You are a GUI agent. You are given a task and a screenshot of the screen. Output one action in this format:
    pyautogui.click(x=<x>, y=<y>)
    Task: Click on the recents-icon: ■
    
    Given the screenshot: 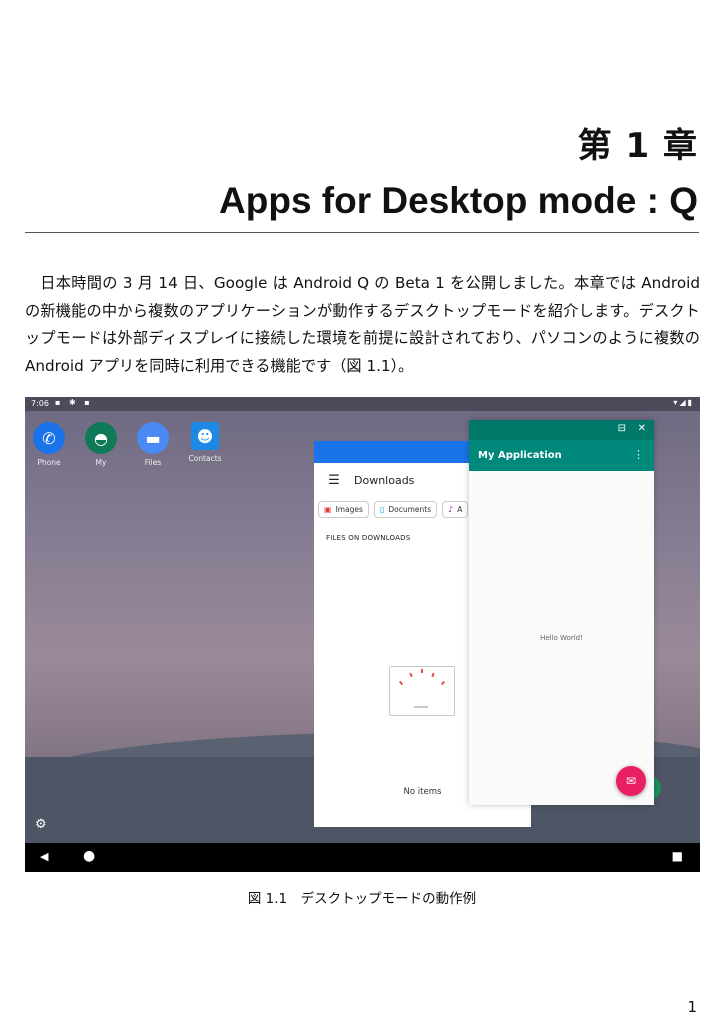 What is the action you would take?
    pyautogui.click(x=677, y=856)
    